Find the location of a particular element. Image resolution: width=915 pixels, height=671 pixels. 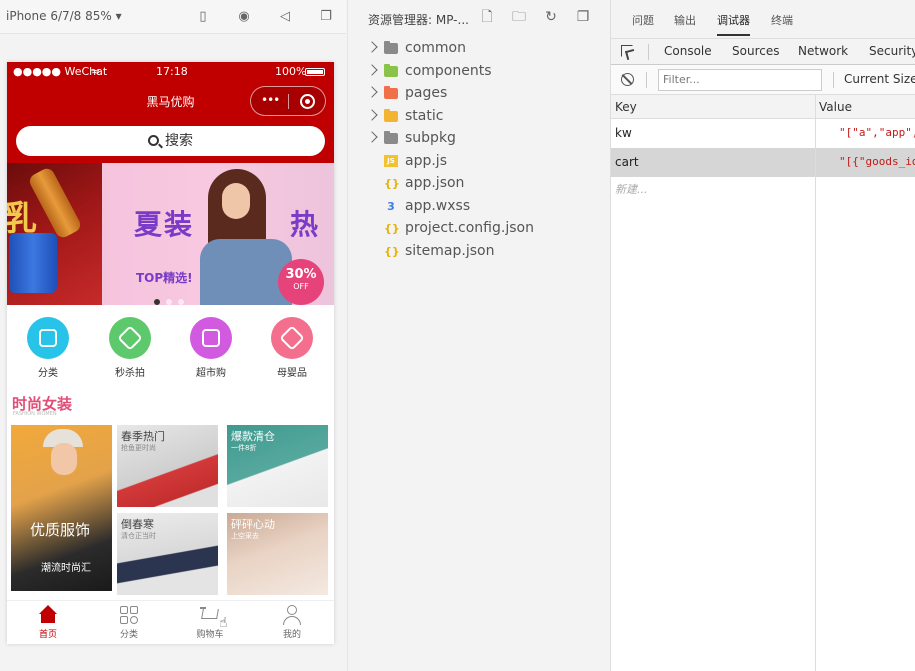

tab-home: 首页 is located at coordinates (48, 622).